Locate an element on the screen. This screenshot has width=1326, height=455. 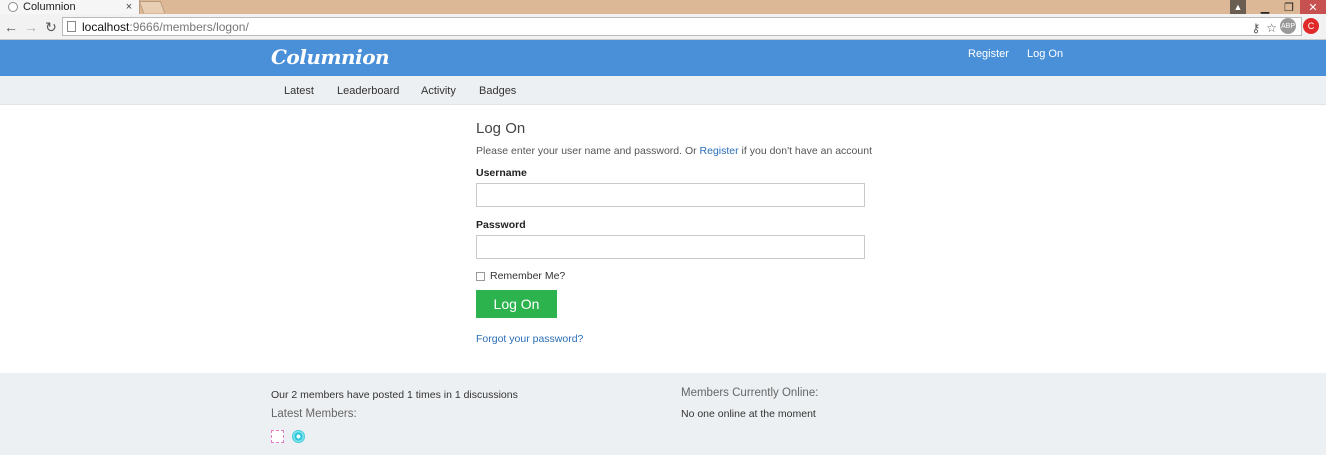
intro-text-after: if you don't have an account is located at coordinates (805, 151).